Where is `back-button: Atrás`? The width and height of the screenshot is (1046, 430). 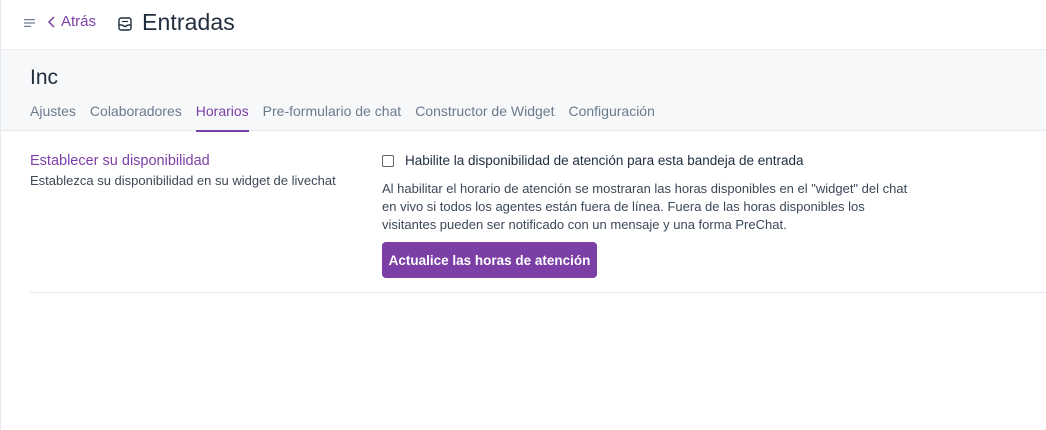 back-button: Atrás is located at coordinates (71, 21).